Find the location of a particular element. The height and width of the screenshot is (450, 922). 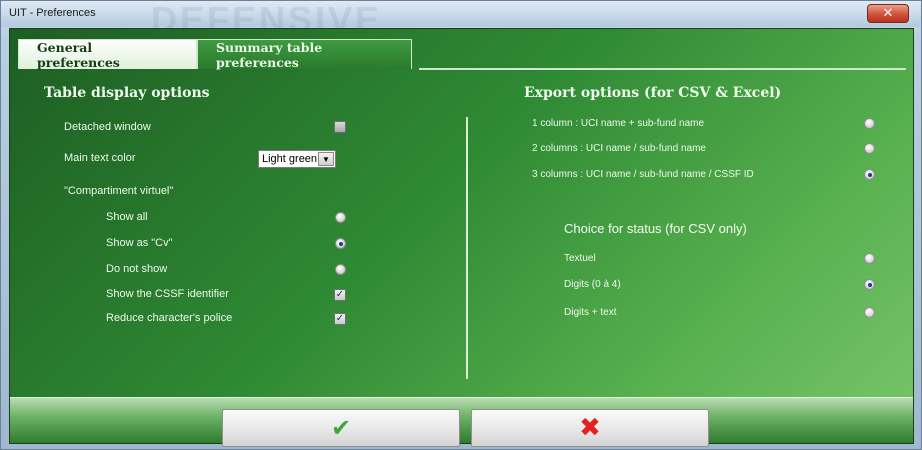

title-bar: UIT - Preferences DEFENSIVE ✕ is located at coordinates (461, 20).